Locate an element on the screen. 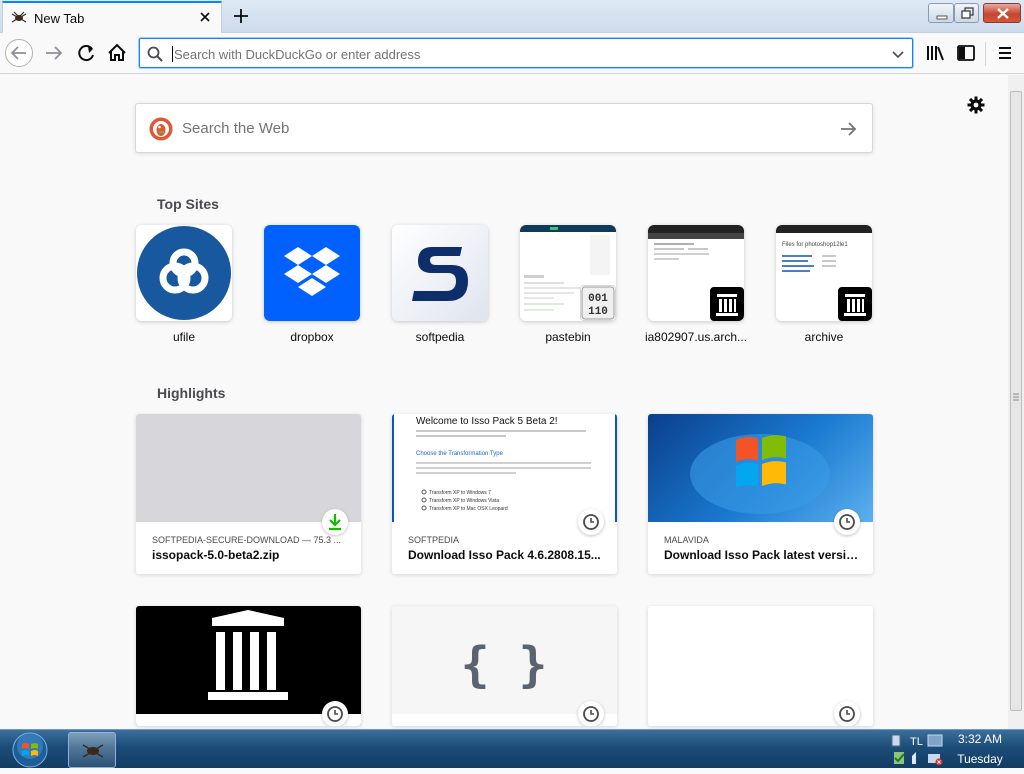 This screenshot has height=774, width=1024. maximize-button is located at coordinates (966, 13).